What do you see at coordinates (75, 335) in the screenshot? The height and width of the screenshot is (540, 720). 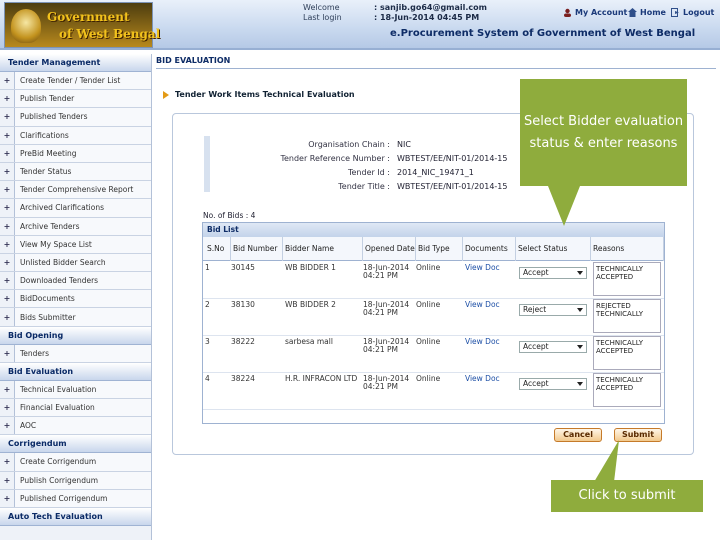 I see `sidebar-section-1: Bid Opening` at bounding box center [75, 335].